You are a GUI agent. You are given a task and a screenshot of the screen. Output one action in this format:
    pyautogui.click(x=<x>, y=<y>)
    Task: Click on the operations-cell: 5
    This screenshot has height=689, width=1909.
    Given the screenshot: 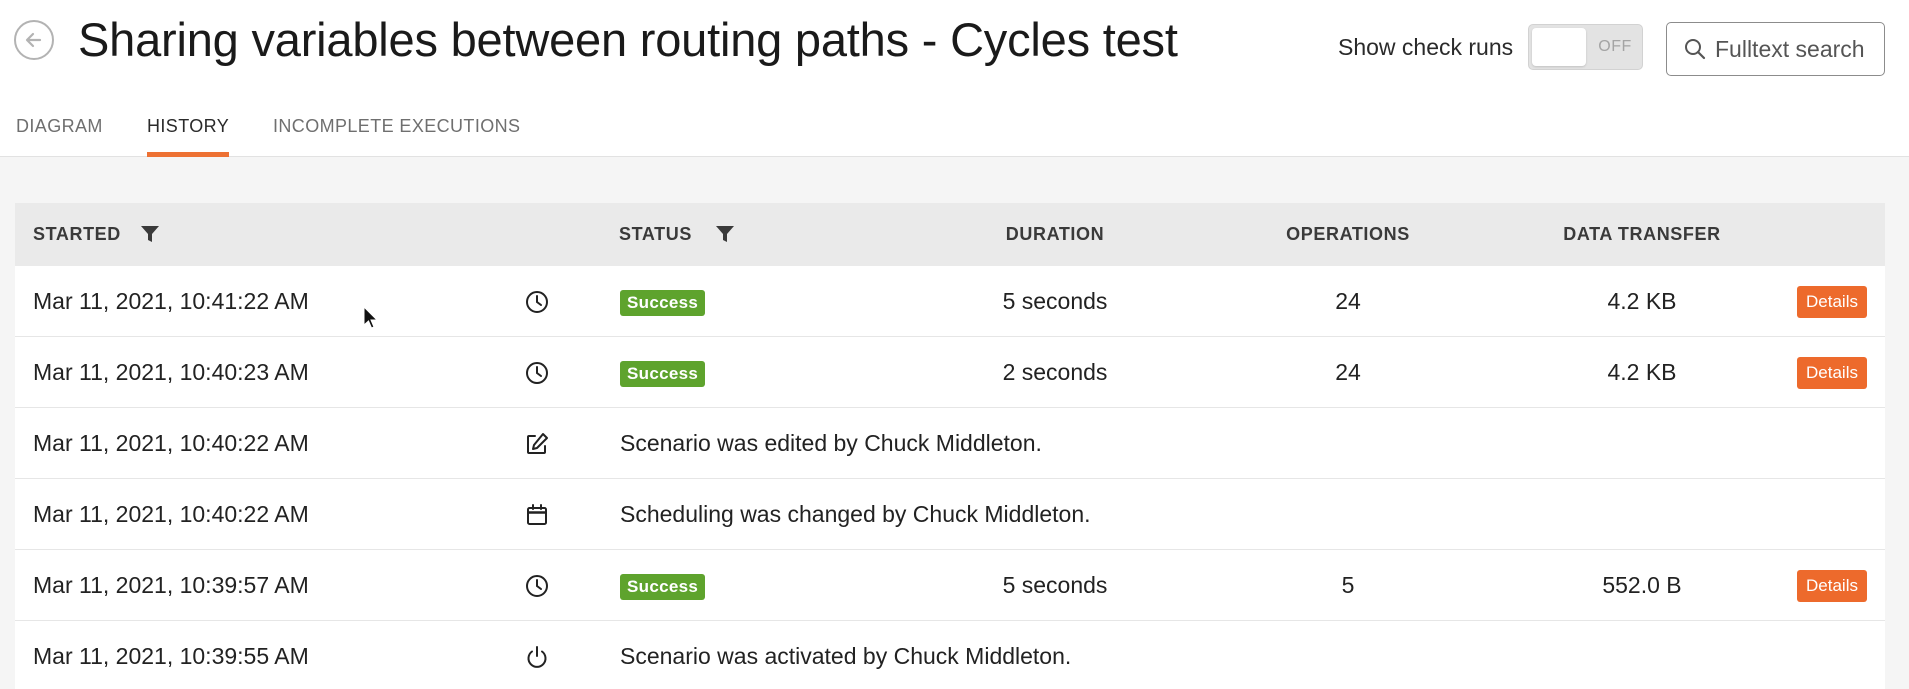 What is the action you would take?
    pyautogui.click(x=1348, y=585)
    